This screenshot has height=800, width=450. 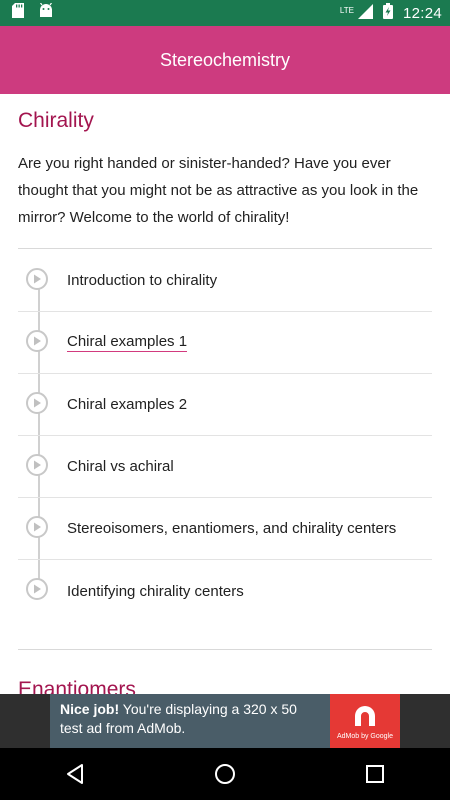 I want to click on app-bar: Stereochemistry, so click(x=225, y=60).